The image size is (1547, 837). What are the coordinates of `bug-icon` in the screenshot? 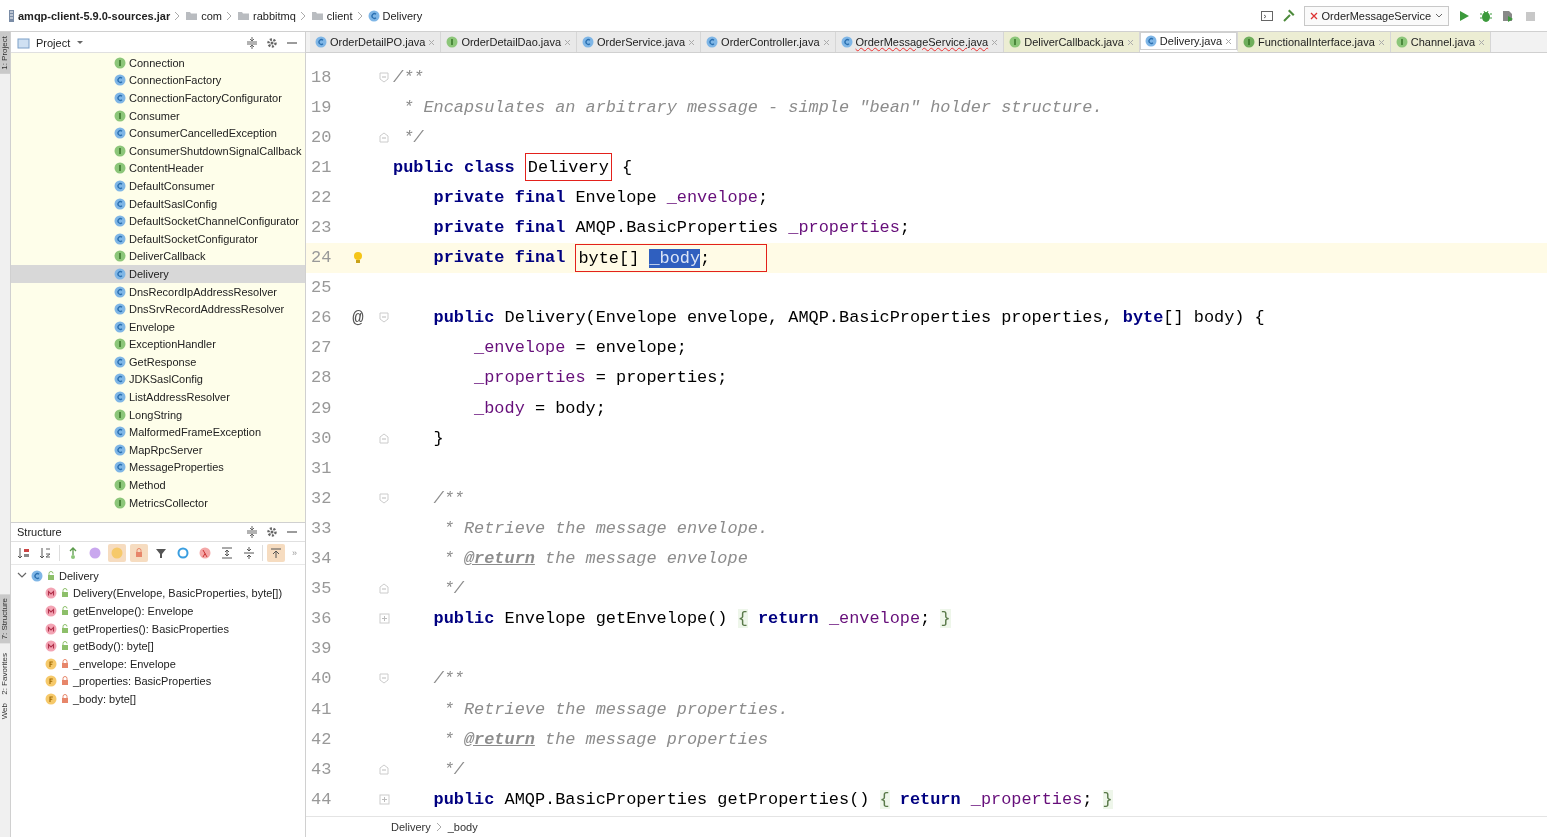 It's located at (1486, 15).